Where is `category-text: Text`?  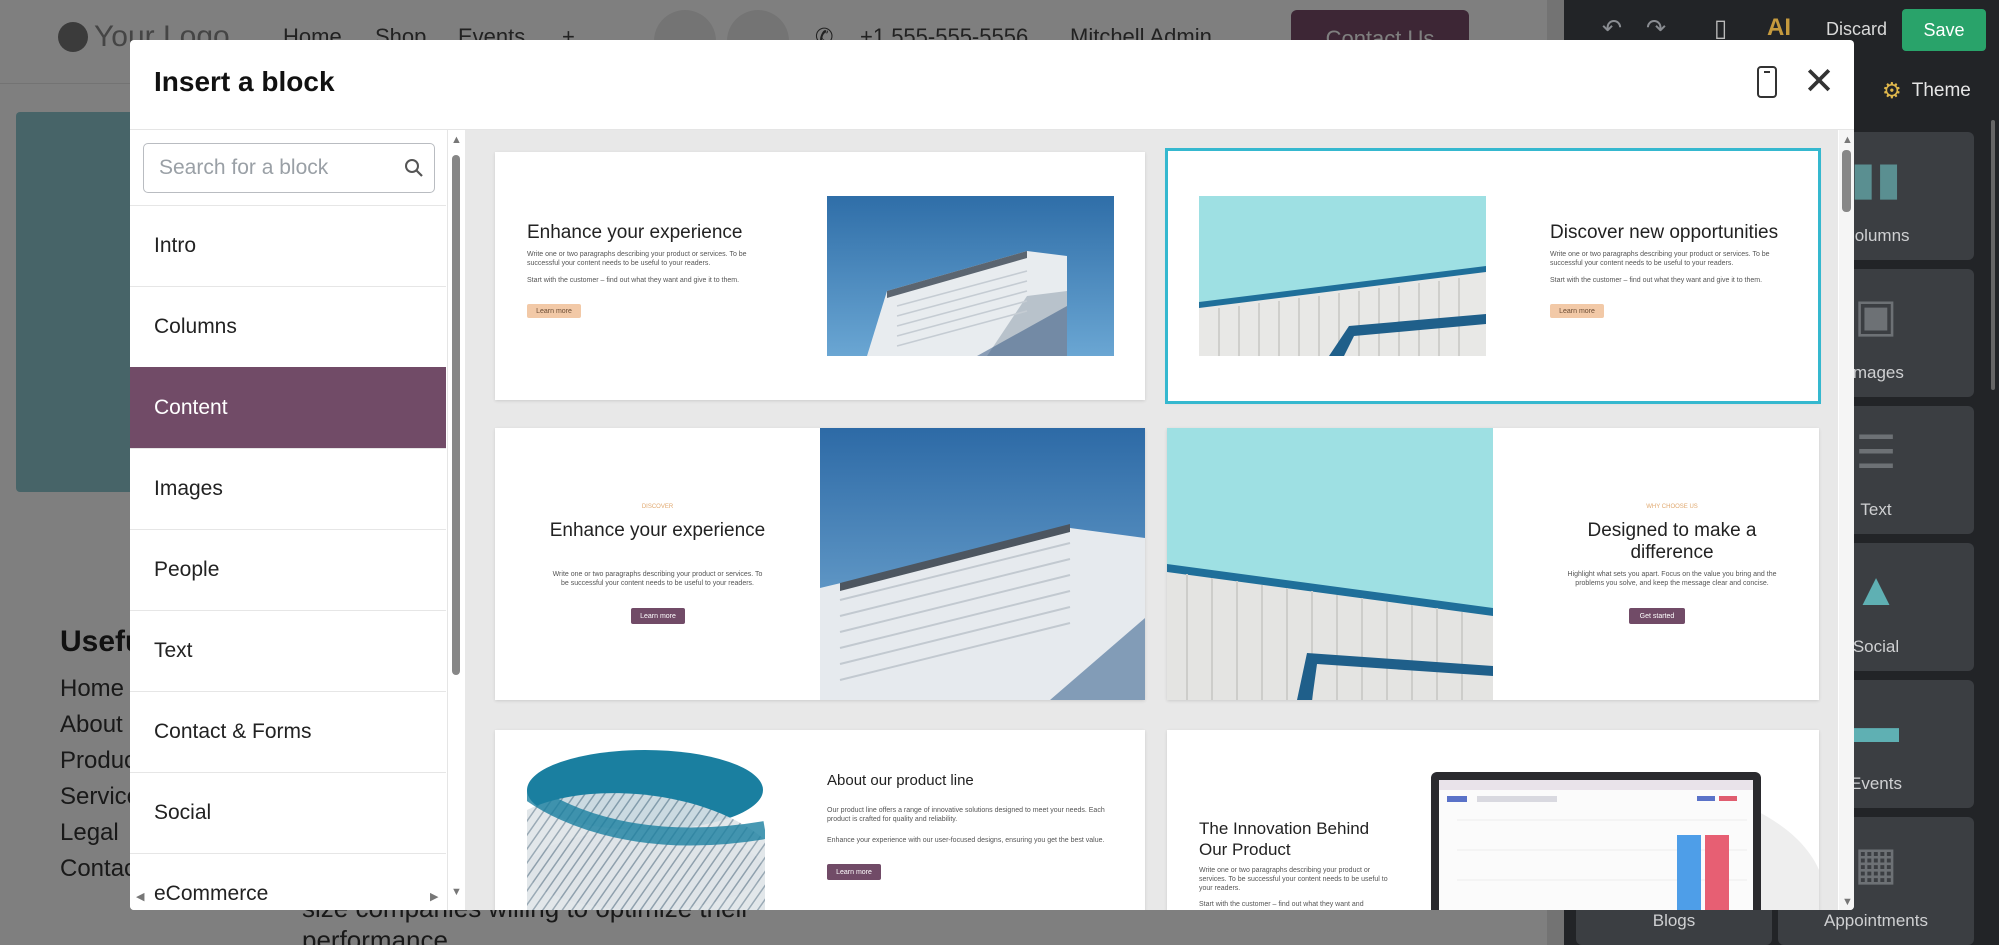 category-text: Text is located at coordinates (288, 650).